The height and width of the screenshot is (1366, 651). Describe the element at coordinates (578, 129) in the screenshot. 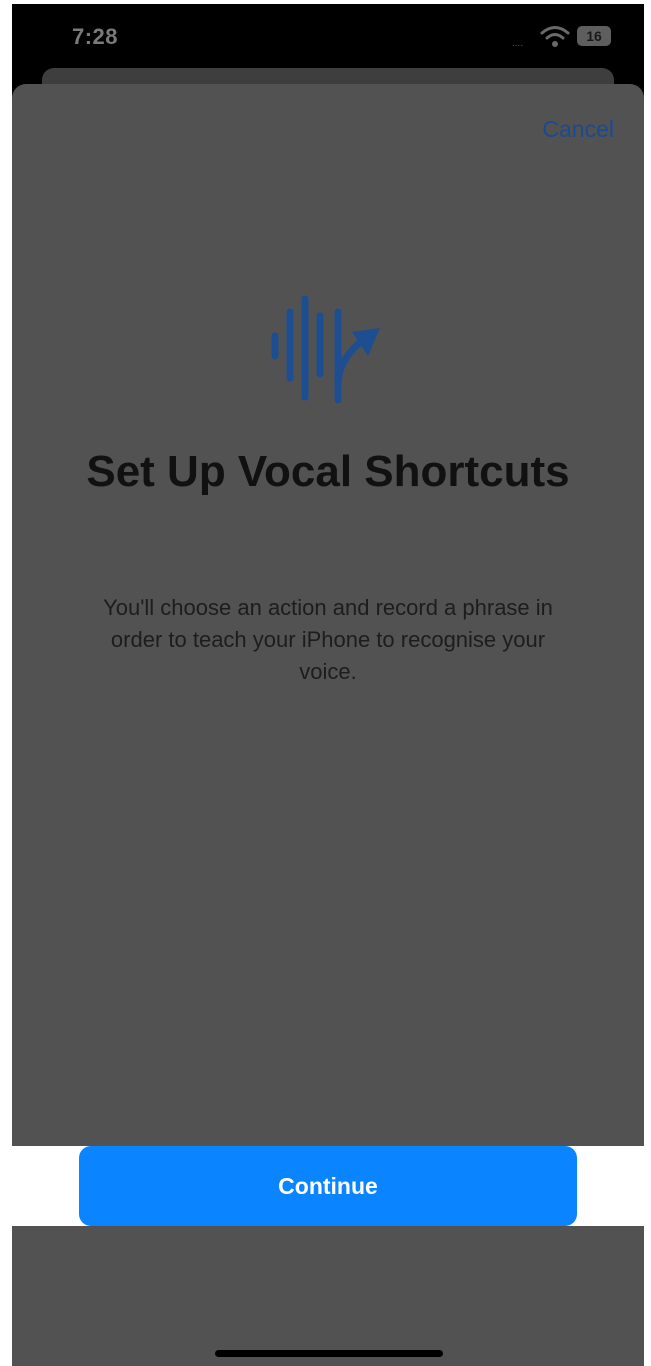

I see `cancel-button: Cancel` at that location.